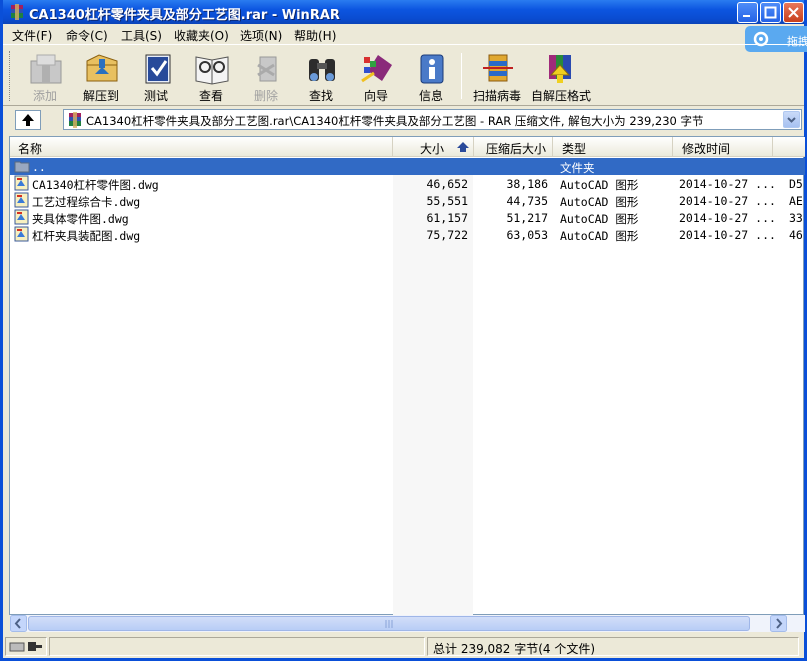 The height and width of the screenshot is (661, 807). Describe the element at coordinates (778, 623) in the screenshot. I see `scroll-right-button` at that location.